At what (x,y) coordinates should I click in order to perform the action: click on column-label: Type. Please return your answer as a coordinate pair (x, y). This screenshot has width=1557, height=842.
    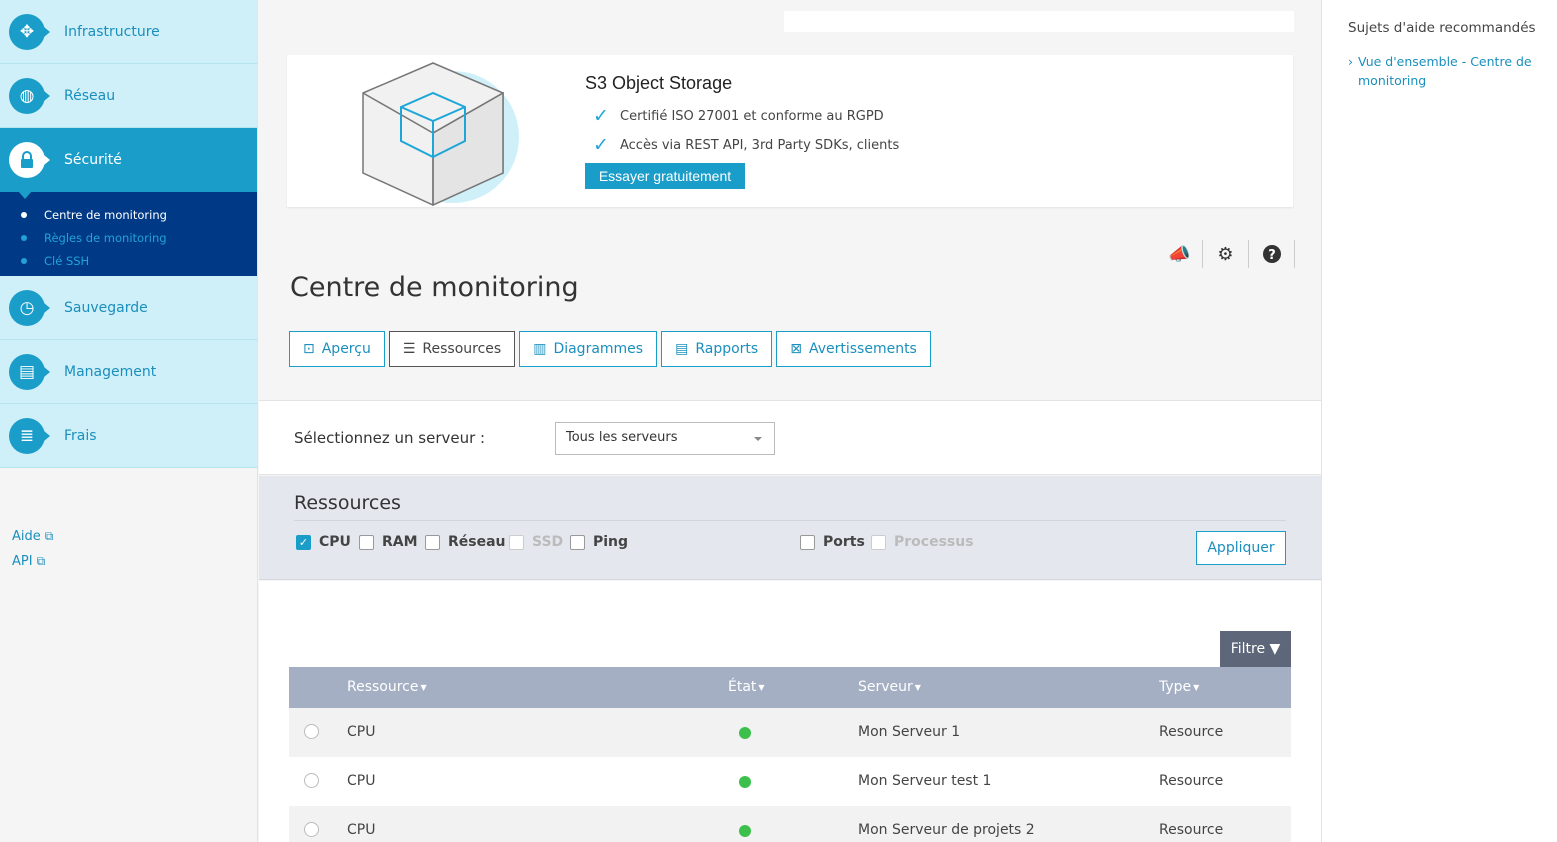
    Looking at the image, I should click on (1175, 687).